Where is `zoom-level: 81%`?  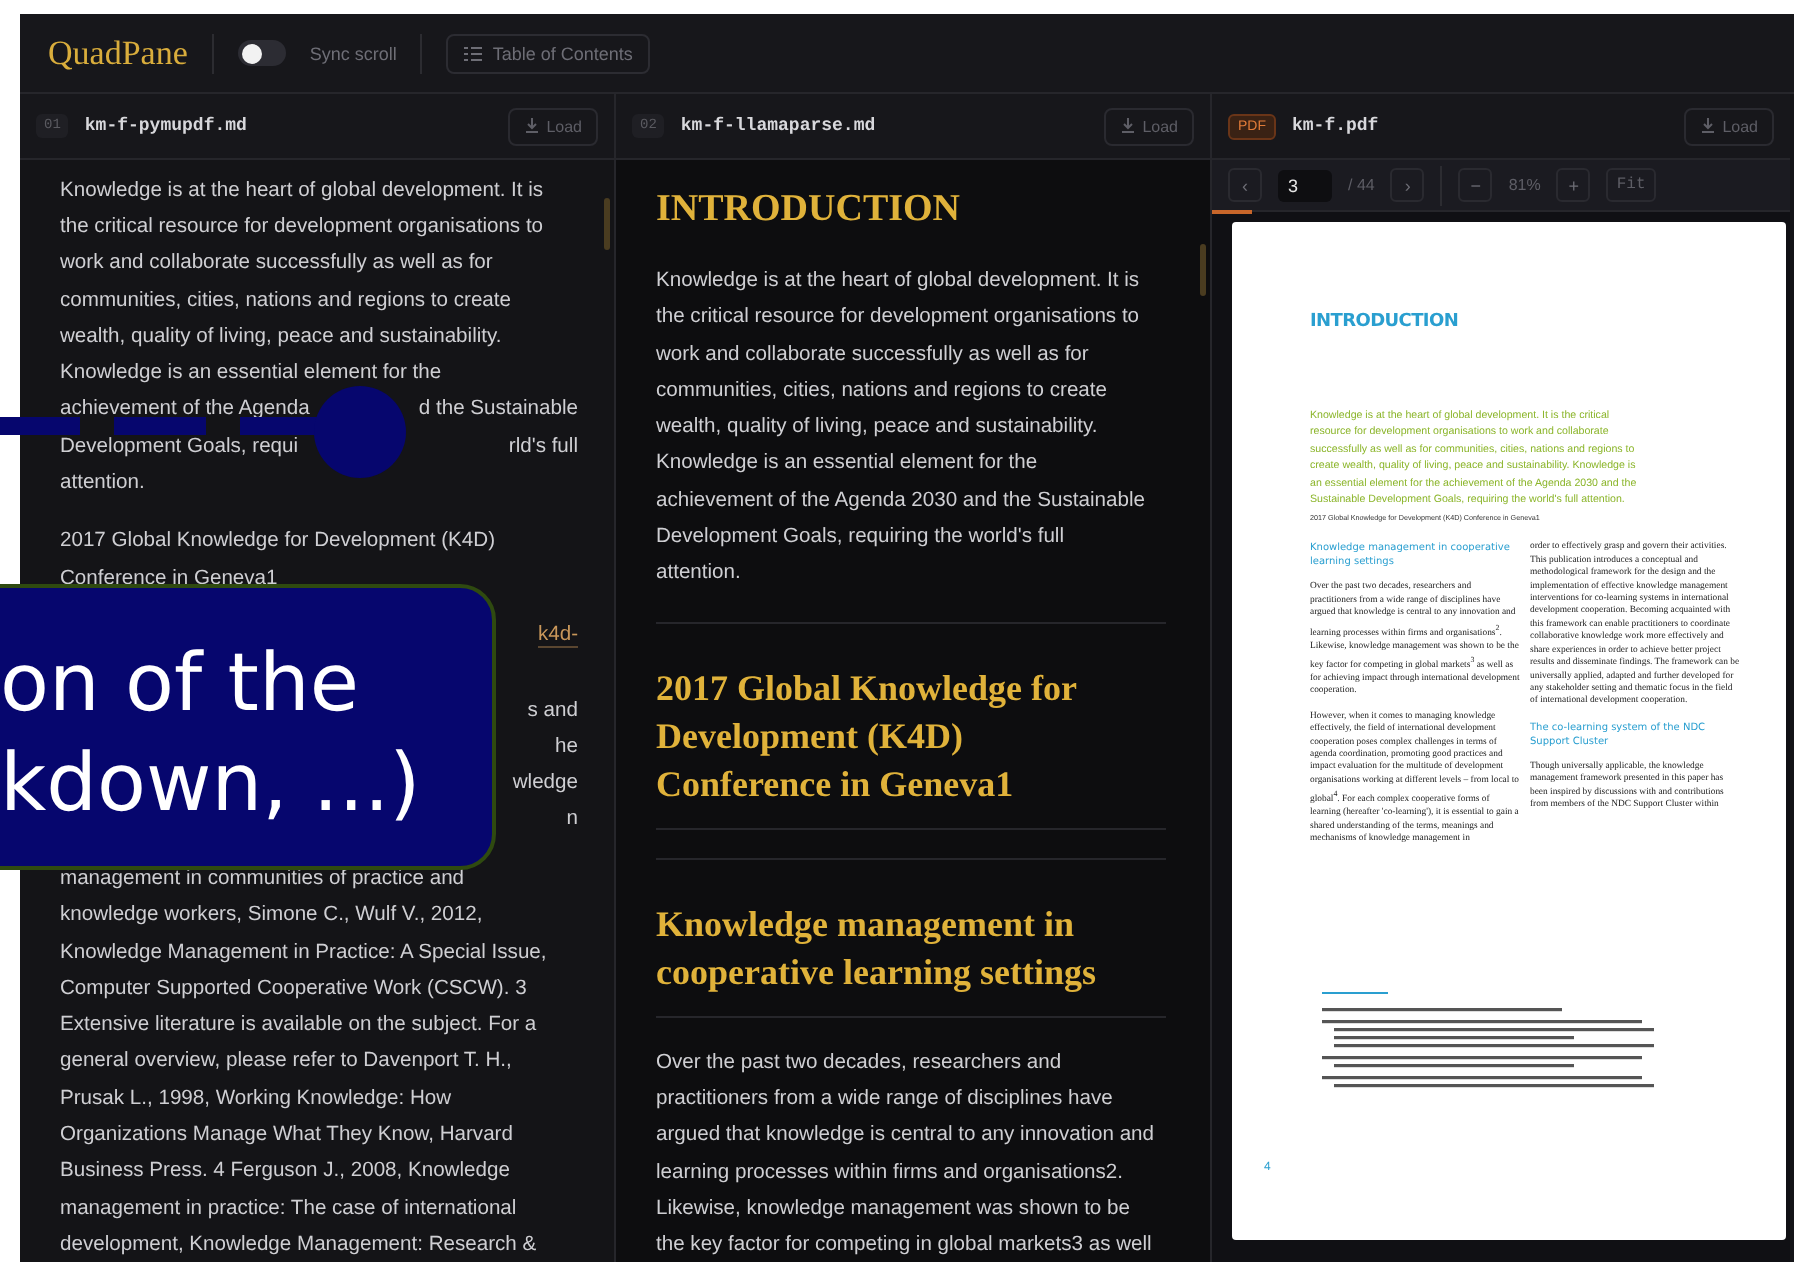 zoom-level: 81% is located at coordinates (1524, 185).